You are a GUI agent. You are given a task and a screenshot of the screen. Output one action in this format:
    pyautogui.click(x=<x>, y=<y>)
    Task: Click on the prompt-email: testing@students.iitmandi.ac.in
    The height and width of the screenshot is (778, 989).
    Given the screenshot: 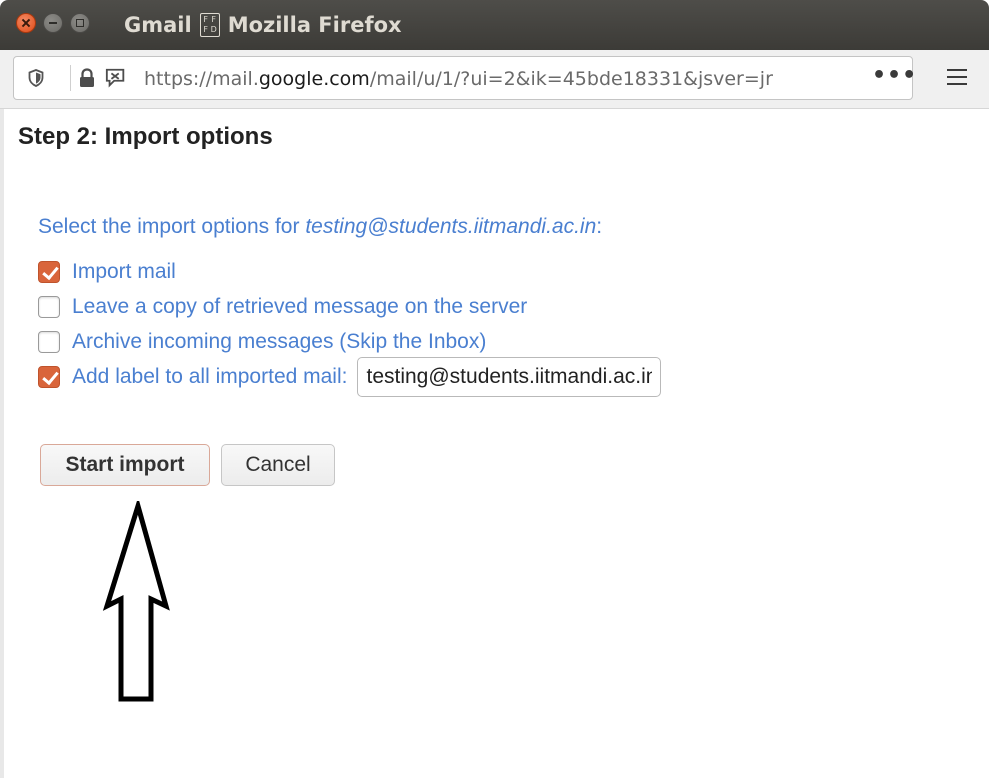 What is the action you would take?
    pyautogui.click(x=451, y=226)
    